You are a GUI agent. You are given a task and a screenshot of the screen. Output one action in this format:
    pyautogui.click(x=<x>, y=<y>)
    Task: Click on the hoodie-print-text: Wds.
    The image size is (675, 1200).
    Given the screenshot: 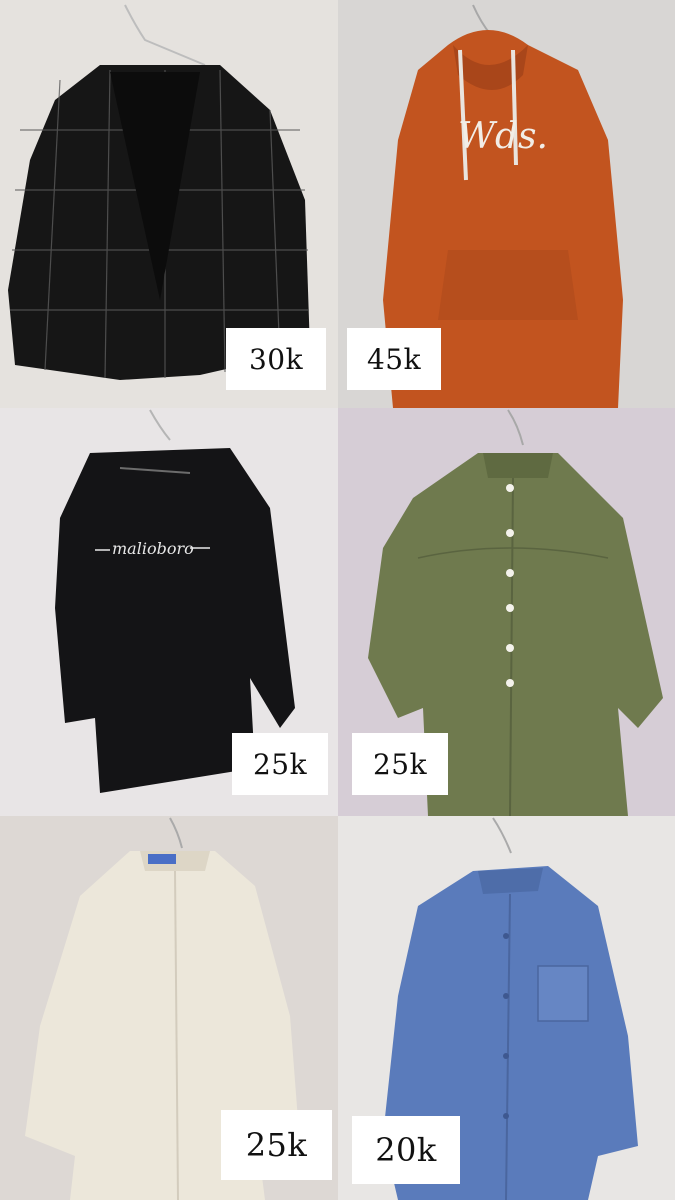 What is the action you would take?
    pyautogui.click(x=503, y=136)
    